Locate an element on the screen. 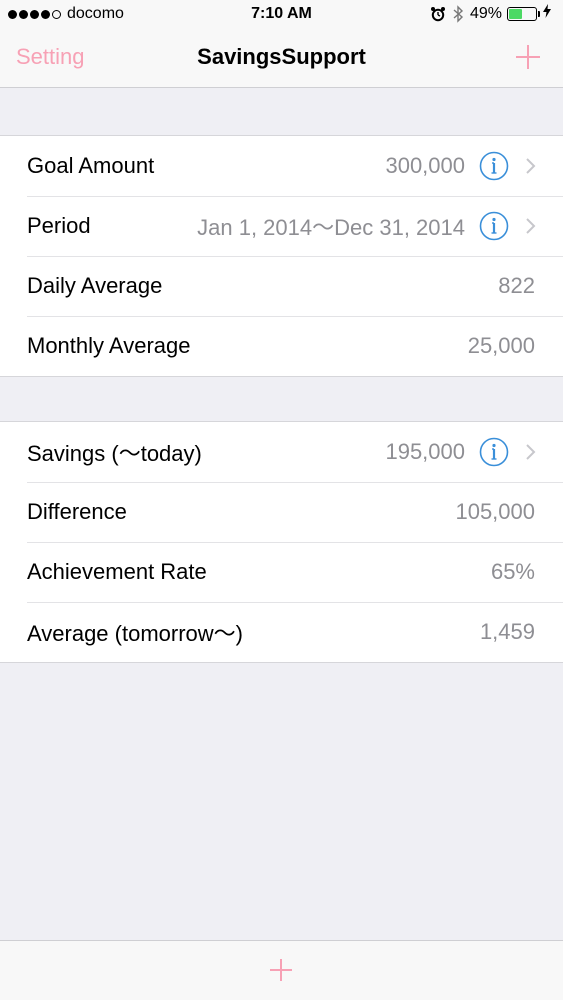 The height and width of the screenshot is (1000, 563). row-label: Monthly Average is located at coordinates (109, 345).